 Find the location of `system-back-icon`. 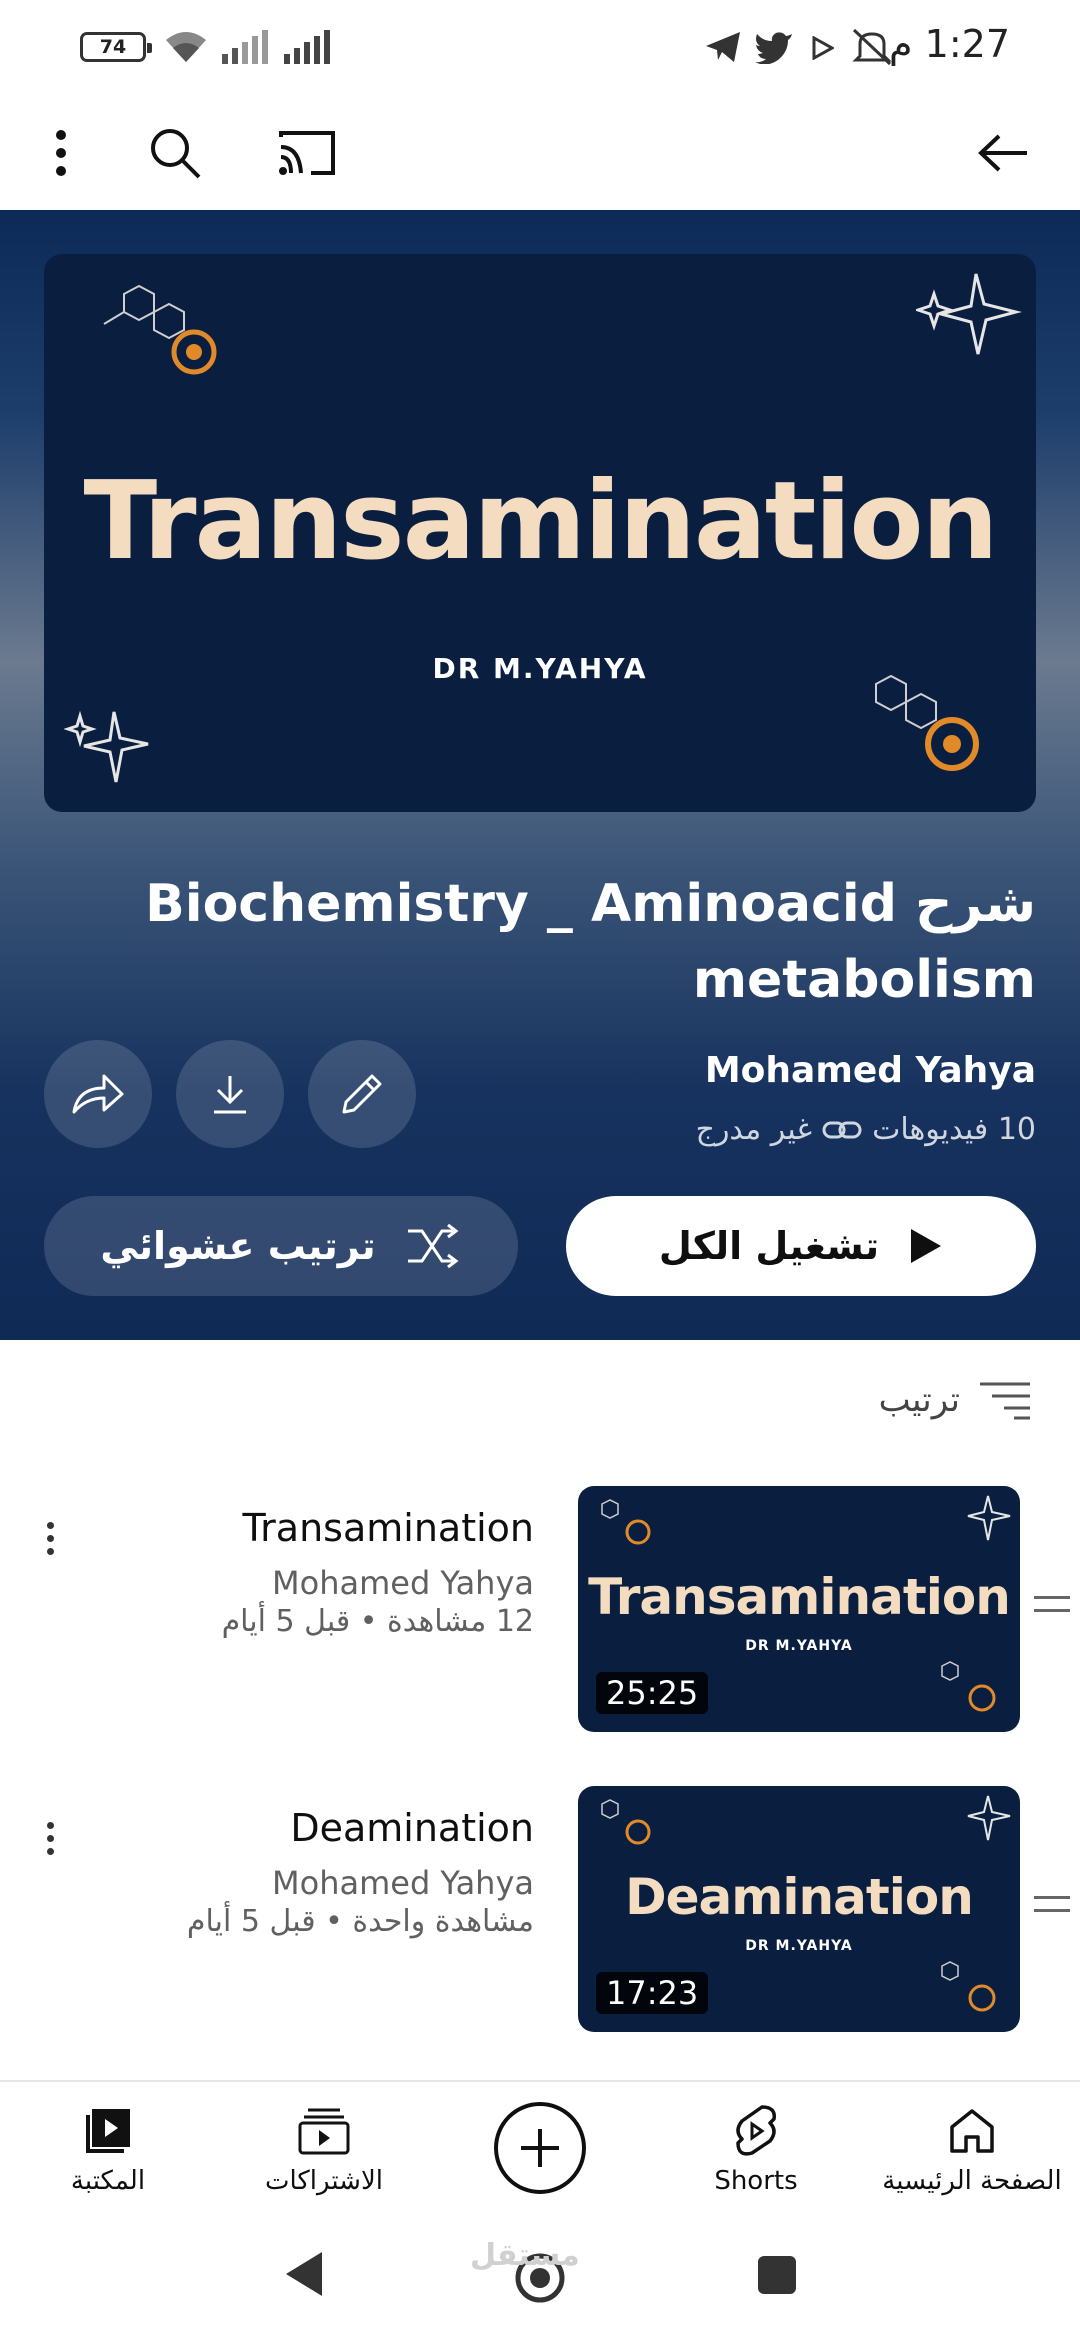

system-back-icon is located at coordinates (304, 2274).